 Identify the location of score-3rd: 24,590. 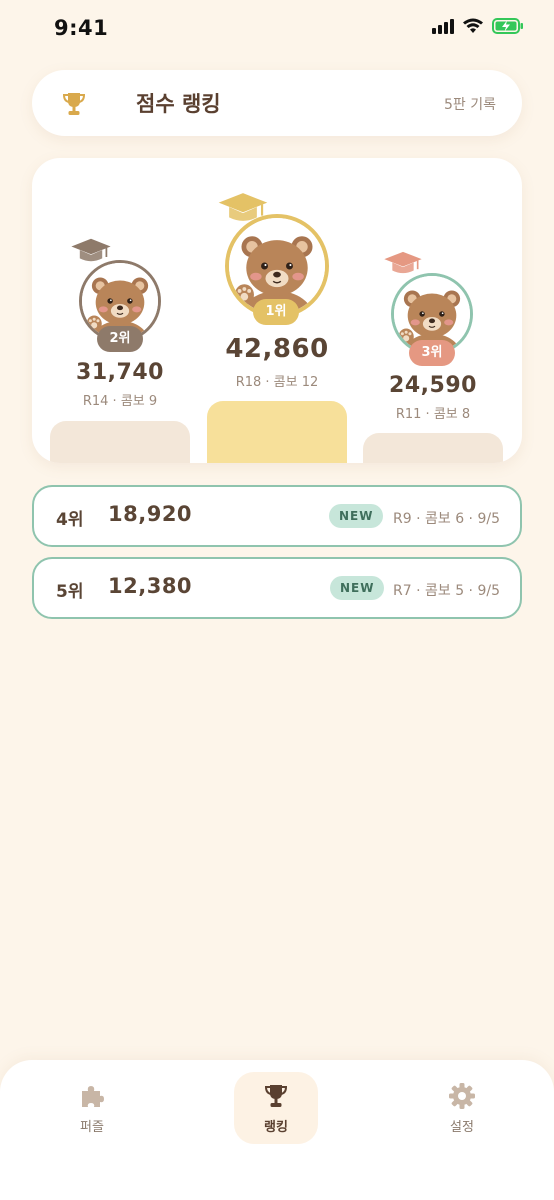
(433, 385).